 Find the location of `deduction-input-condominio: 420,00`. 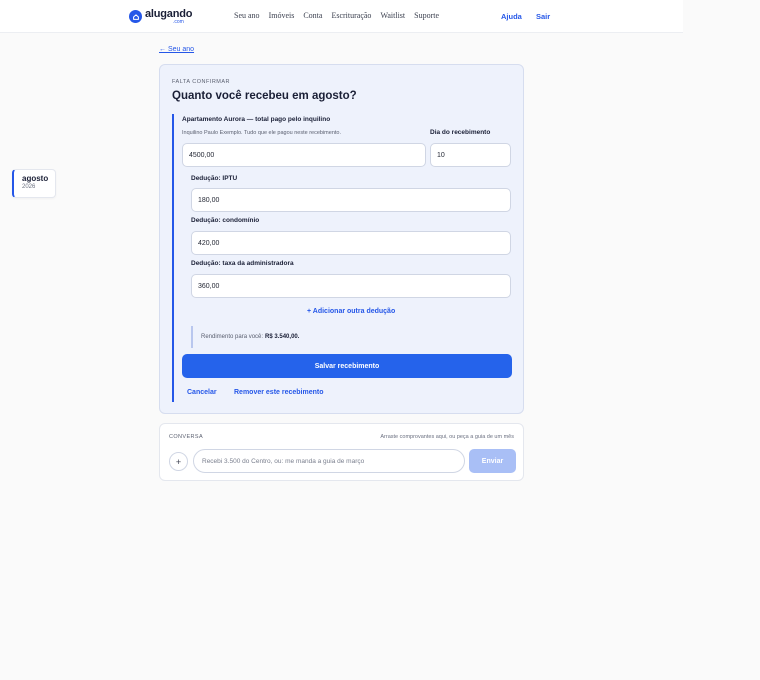

deduction-input-condominio: 420,00 is located at coordinates (351, 243).